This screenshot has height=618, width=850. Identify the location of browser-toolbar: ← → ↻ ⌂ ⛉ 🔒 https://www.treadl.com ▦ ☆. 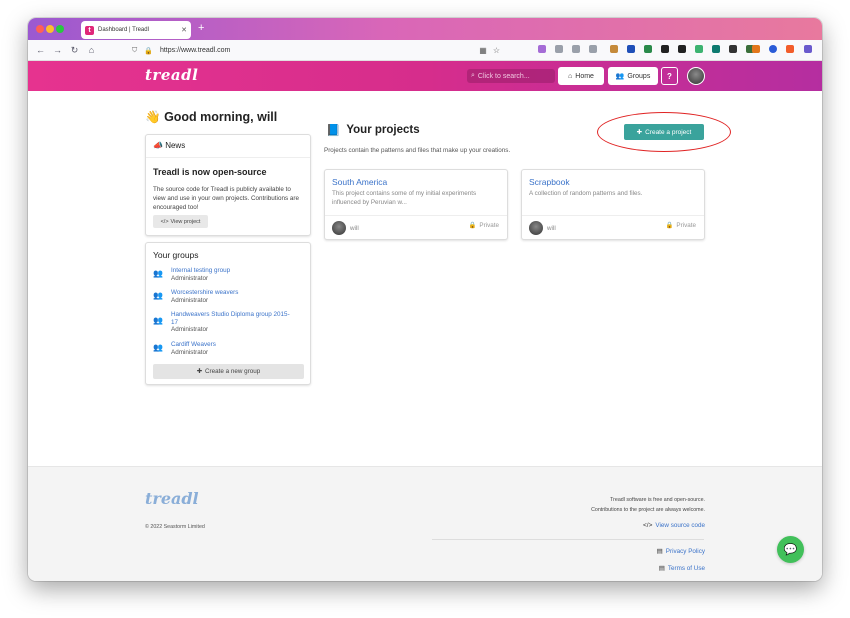
(425, 50).